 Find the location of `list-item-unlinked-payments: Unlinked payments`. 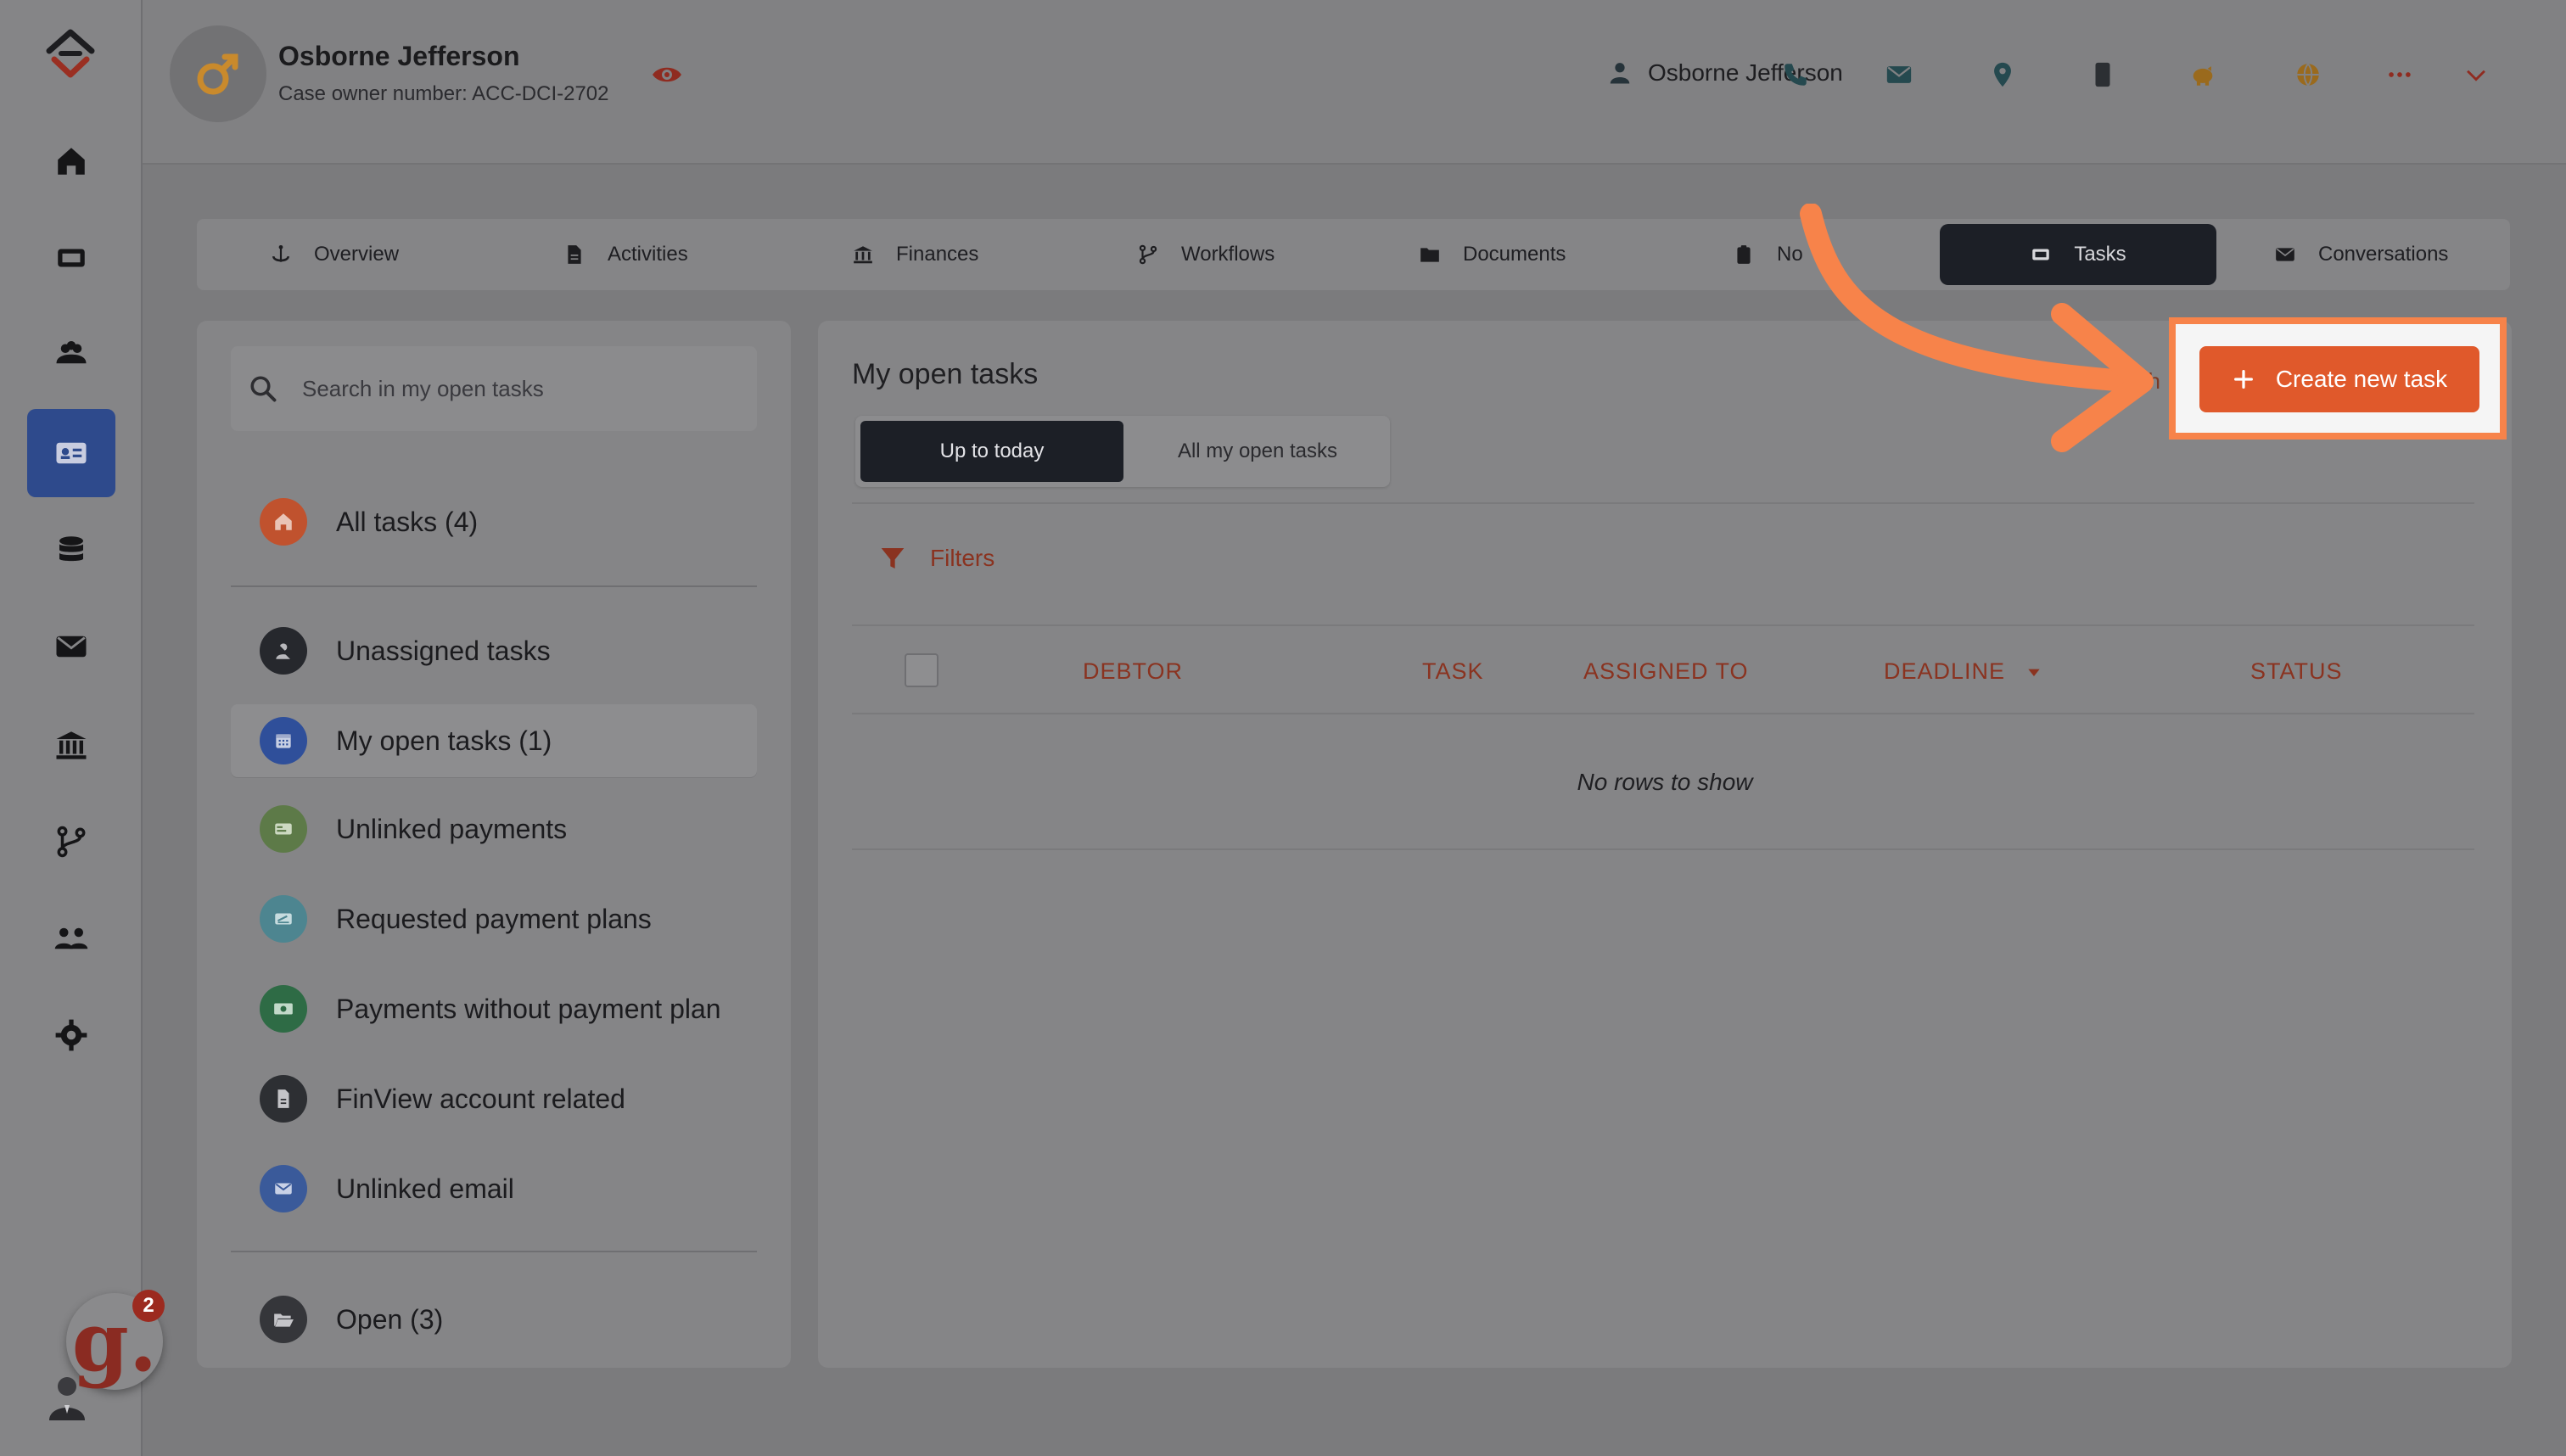

list-item-unlinked-payments: Unlinked payments is located at coordinates (494, 828).